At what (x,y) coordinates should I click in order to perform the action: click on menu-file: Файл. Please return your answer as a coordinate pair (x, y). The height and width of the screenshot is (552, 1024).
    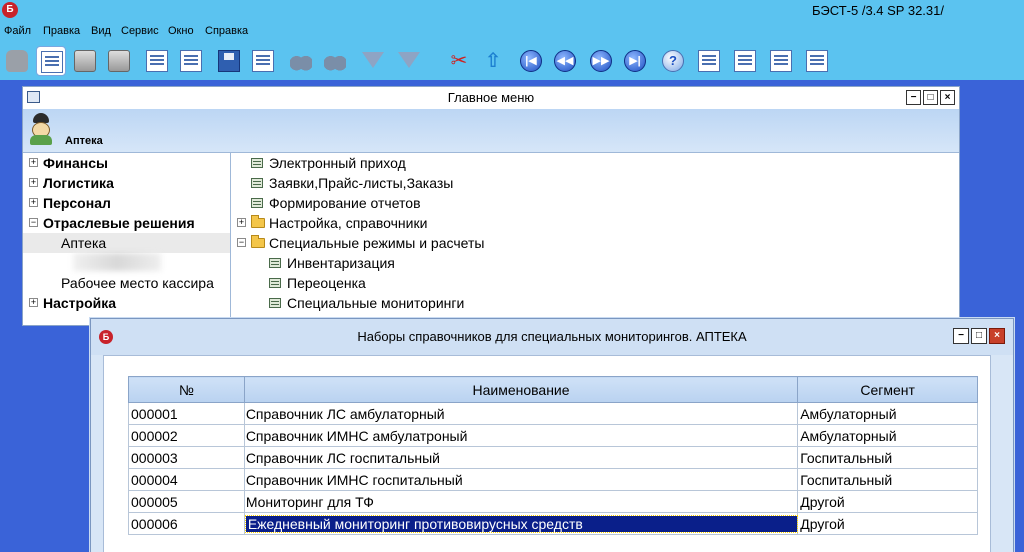
    Looking at the image, I should click on (17, 31).